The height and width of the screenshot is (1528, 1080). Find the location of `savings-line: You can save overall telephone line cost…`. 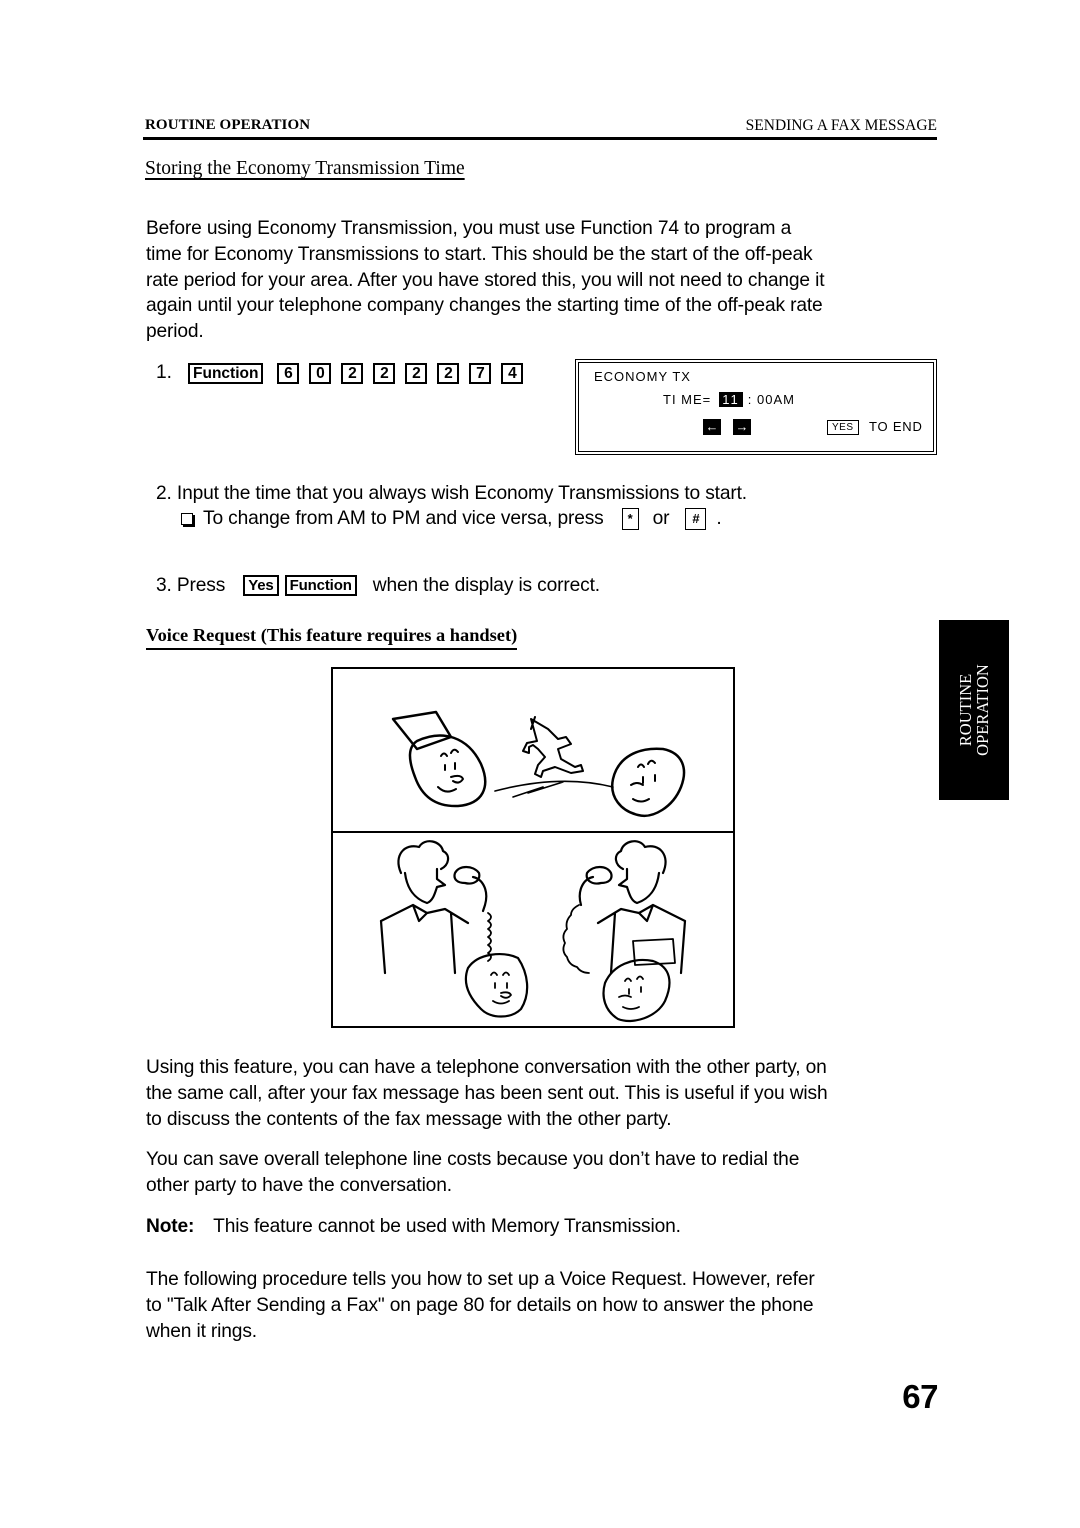

savings-line: You can save overall telephone line cost… is located at coordinates (473, 1159).